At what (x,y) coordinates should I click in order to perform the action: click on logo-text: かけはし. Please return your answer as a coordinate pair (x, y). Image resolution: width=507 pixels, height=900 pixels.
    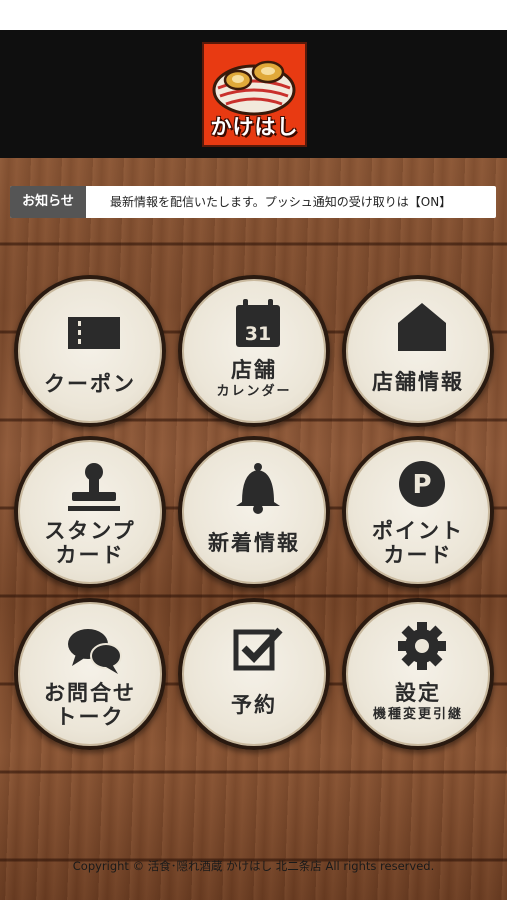
    Looking at the image, I should click on (254, 126).